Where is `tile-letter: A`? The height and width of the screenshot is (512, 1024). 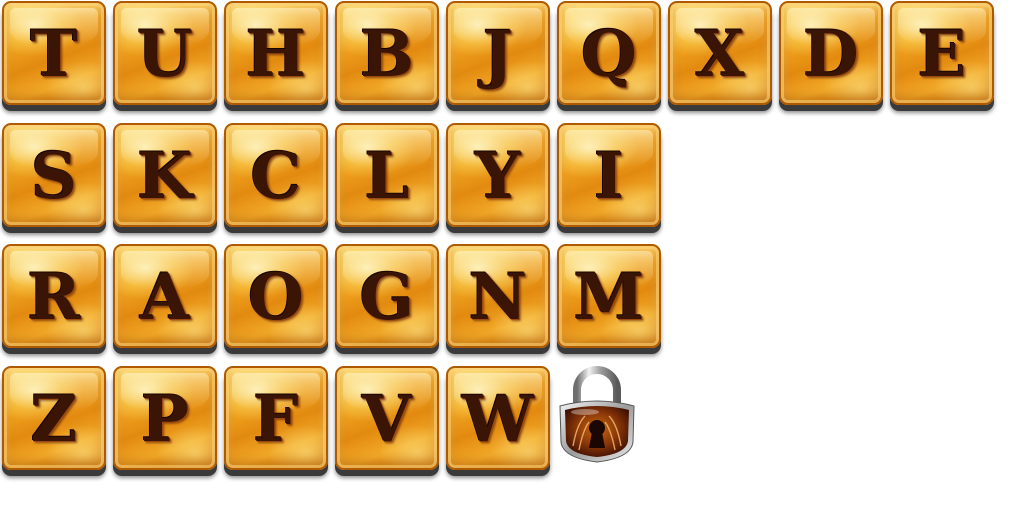 tile-letter: A is located at coordinates (165, 297).